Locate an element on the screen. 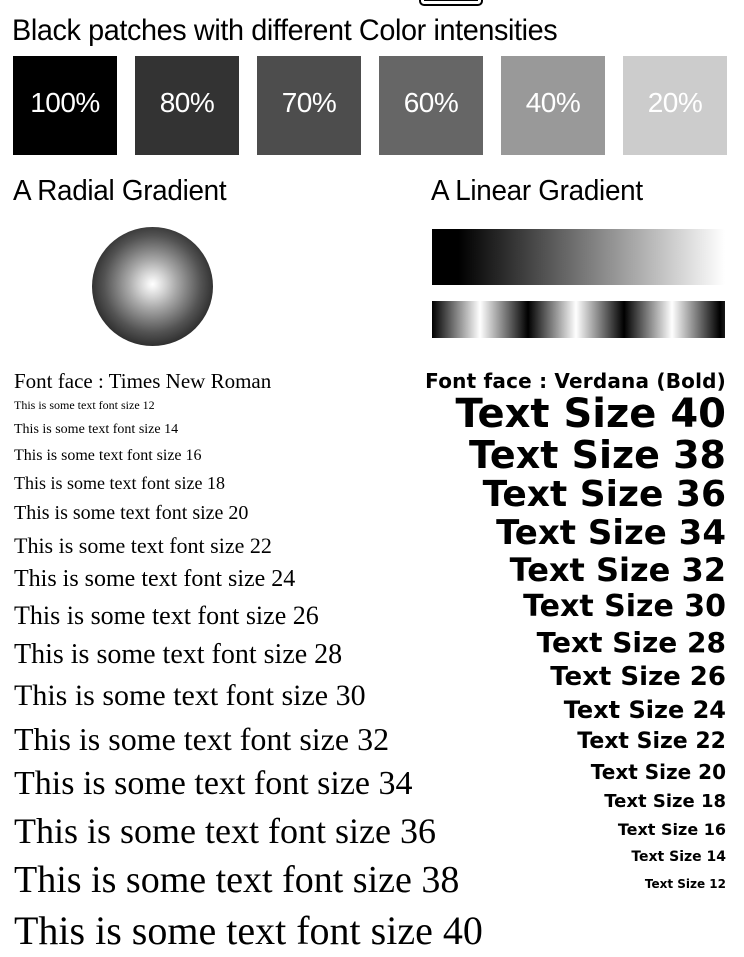  intensity-patch-20: 20% is located at coordinates (675, 105).